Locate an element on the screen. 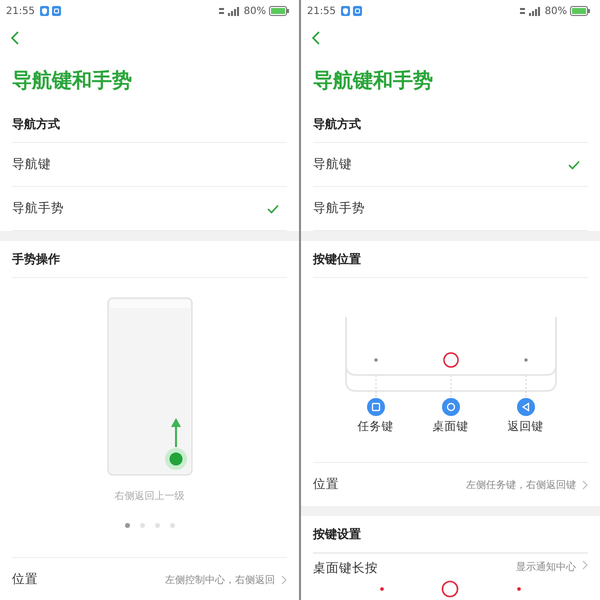  home-icon is located at coordinates (450, 589).